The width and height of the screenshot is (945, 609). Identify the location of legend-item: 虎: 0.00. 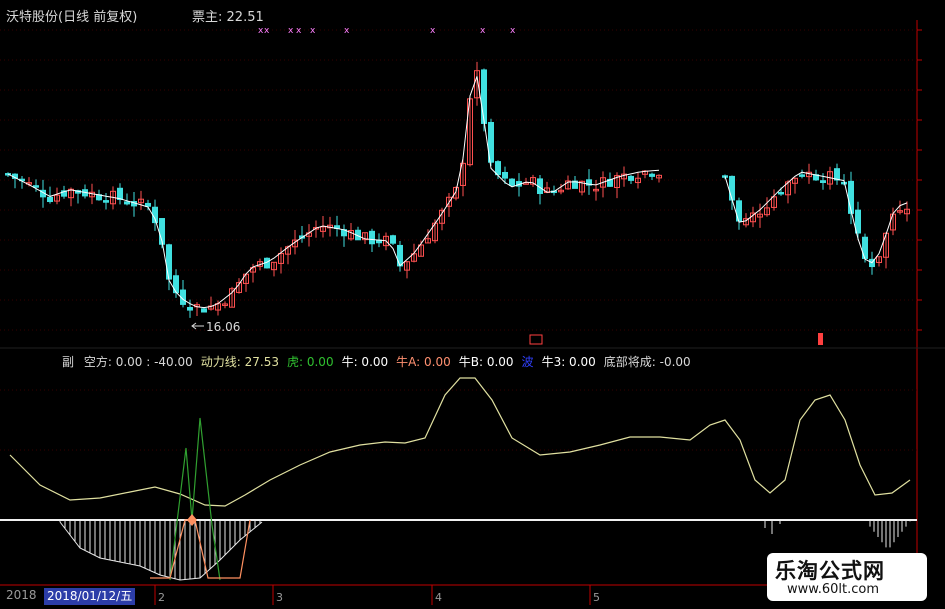
(310, 362).